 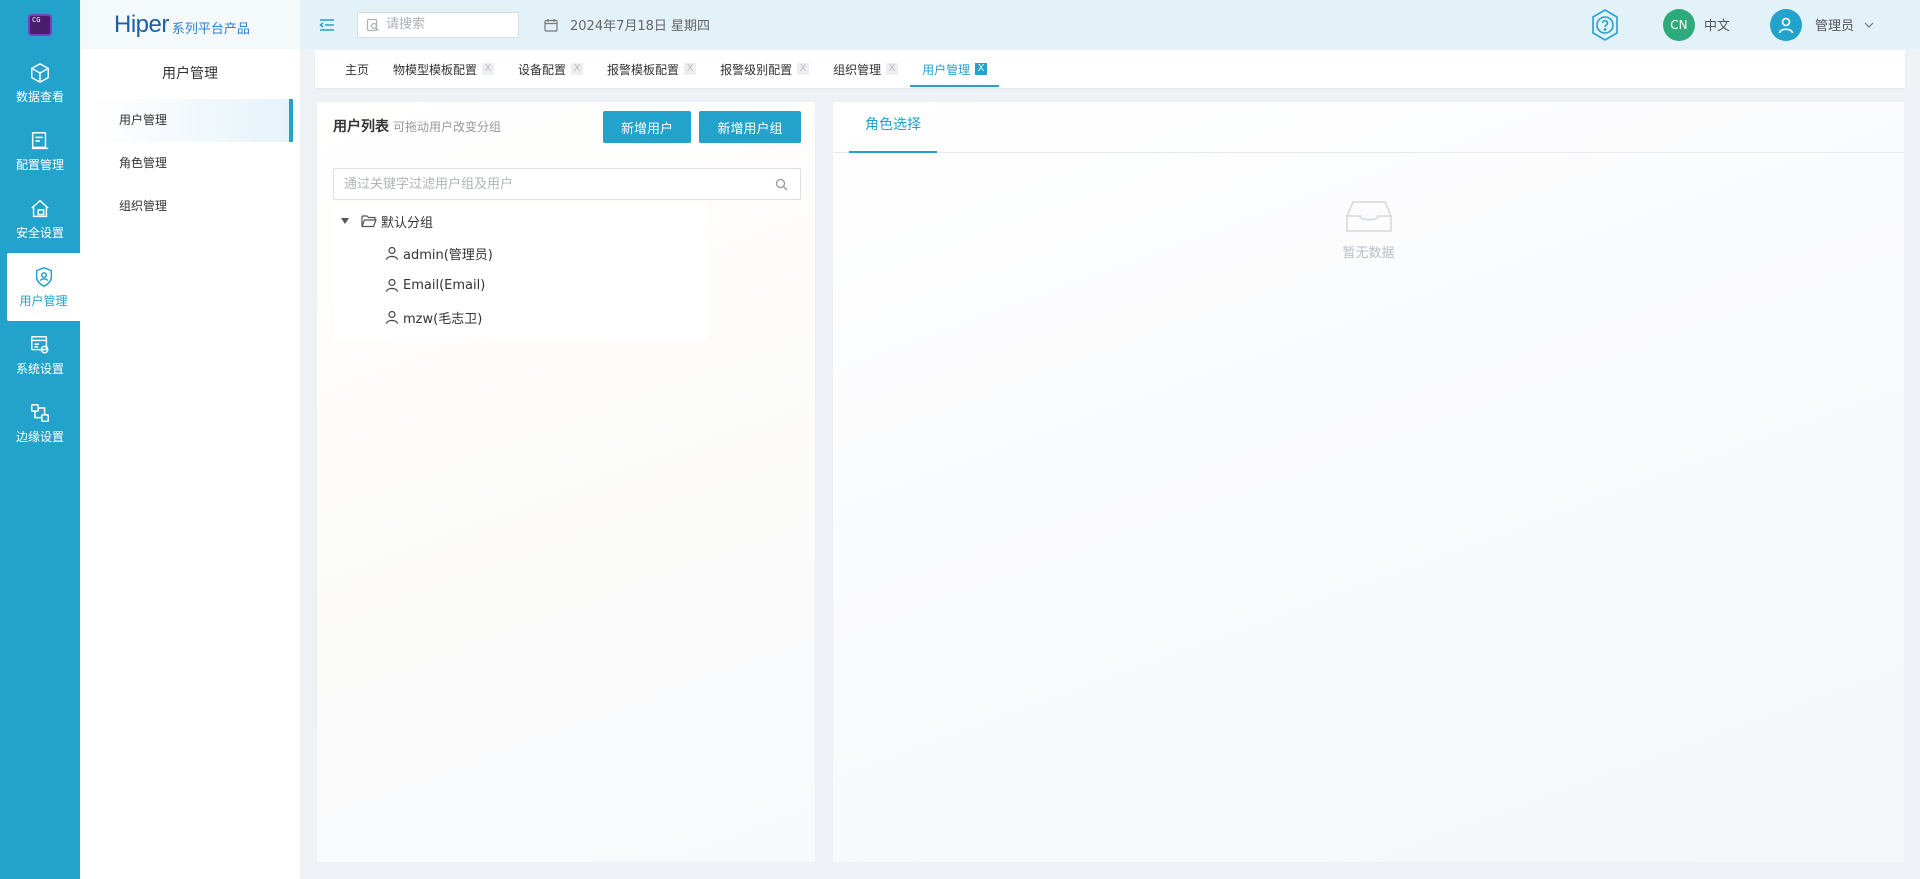 What do you see at coordinates (190, 439) in the screenshot?
I see `secondary-sidebar: Hiper 系列平台产品 用户管理 用户管理 角色管理 组织管理` at bounding box center [190, 439].